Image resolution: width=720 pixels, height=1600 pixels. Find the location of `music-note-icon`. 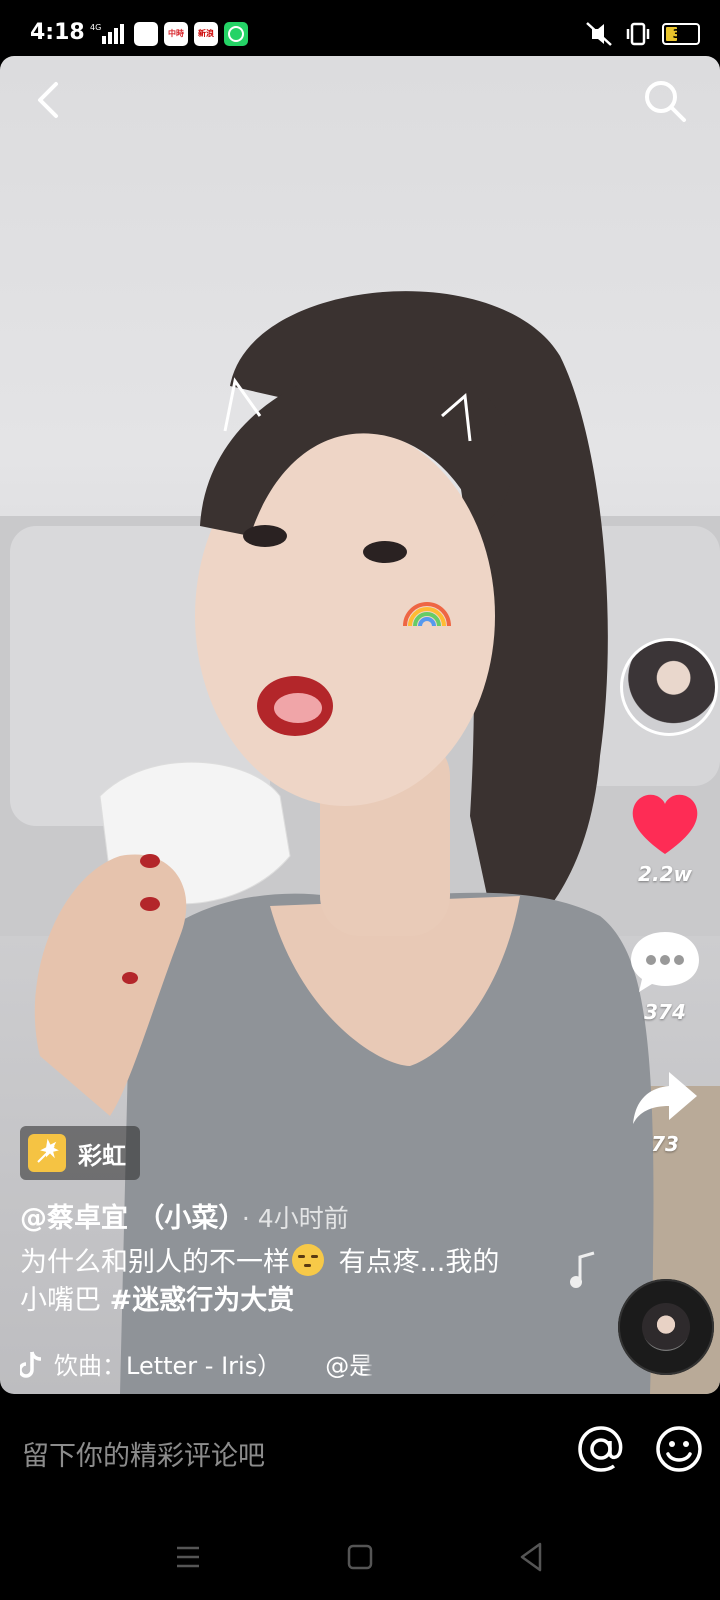

music-note-icon is located at coordinates (582, 1269).